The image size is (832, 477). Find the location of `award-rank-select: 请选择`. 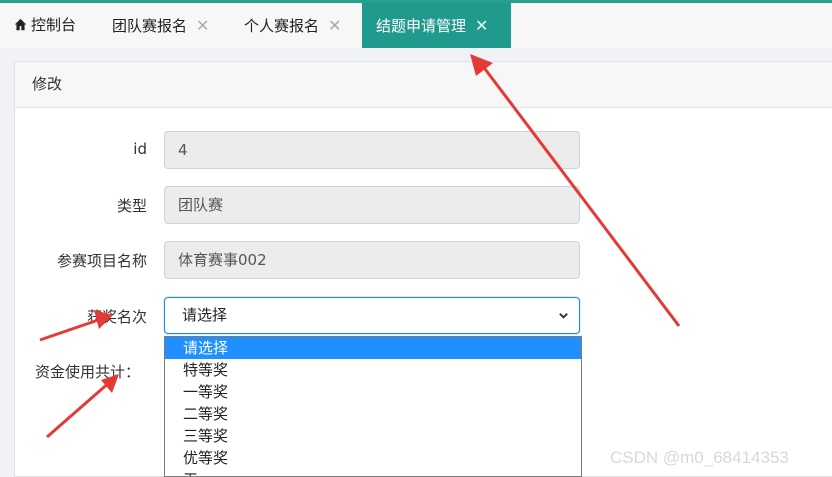

award-rank-select: 请选择 is located at coordinates (372, 315).